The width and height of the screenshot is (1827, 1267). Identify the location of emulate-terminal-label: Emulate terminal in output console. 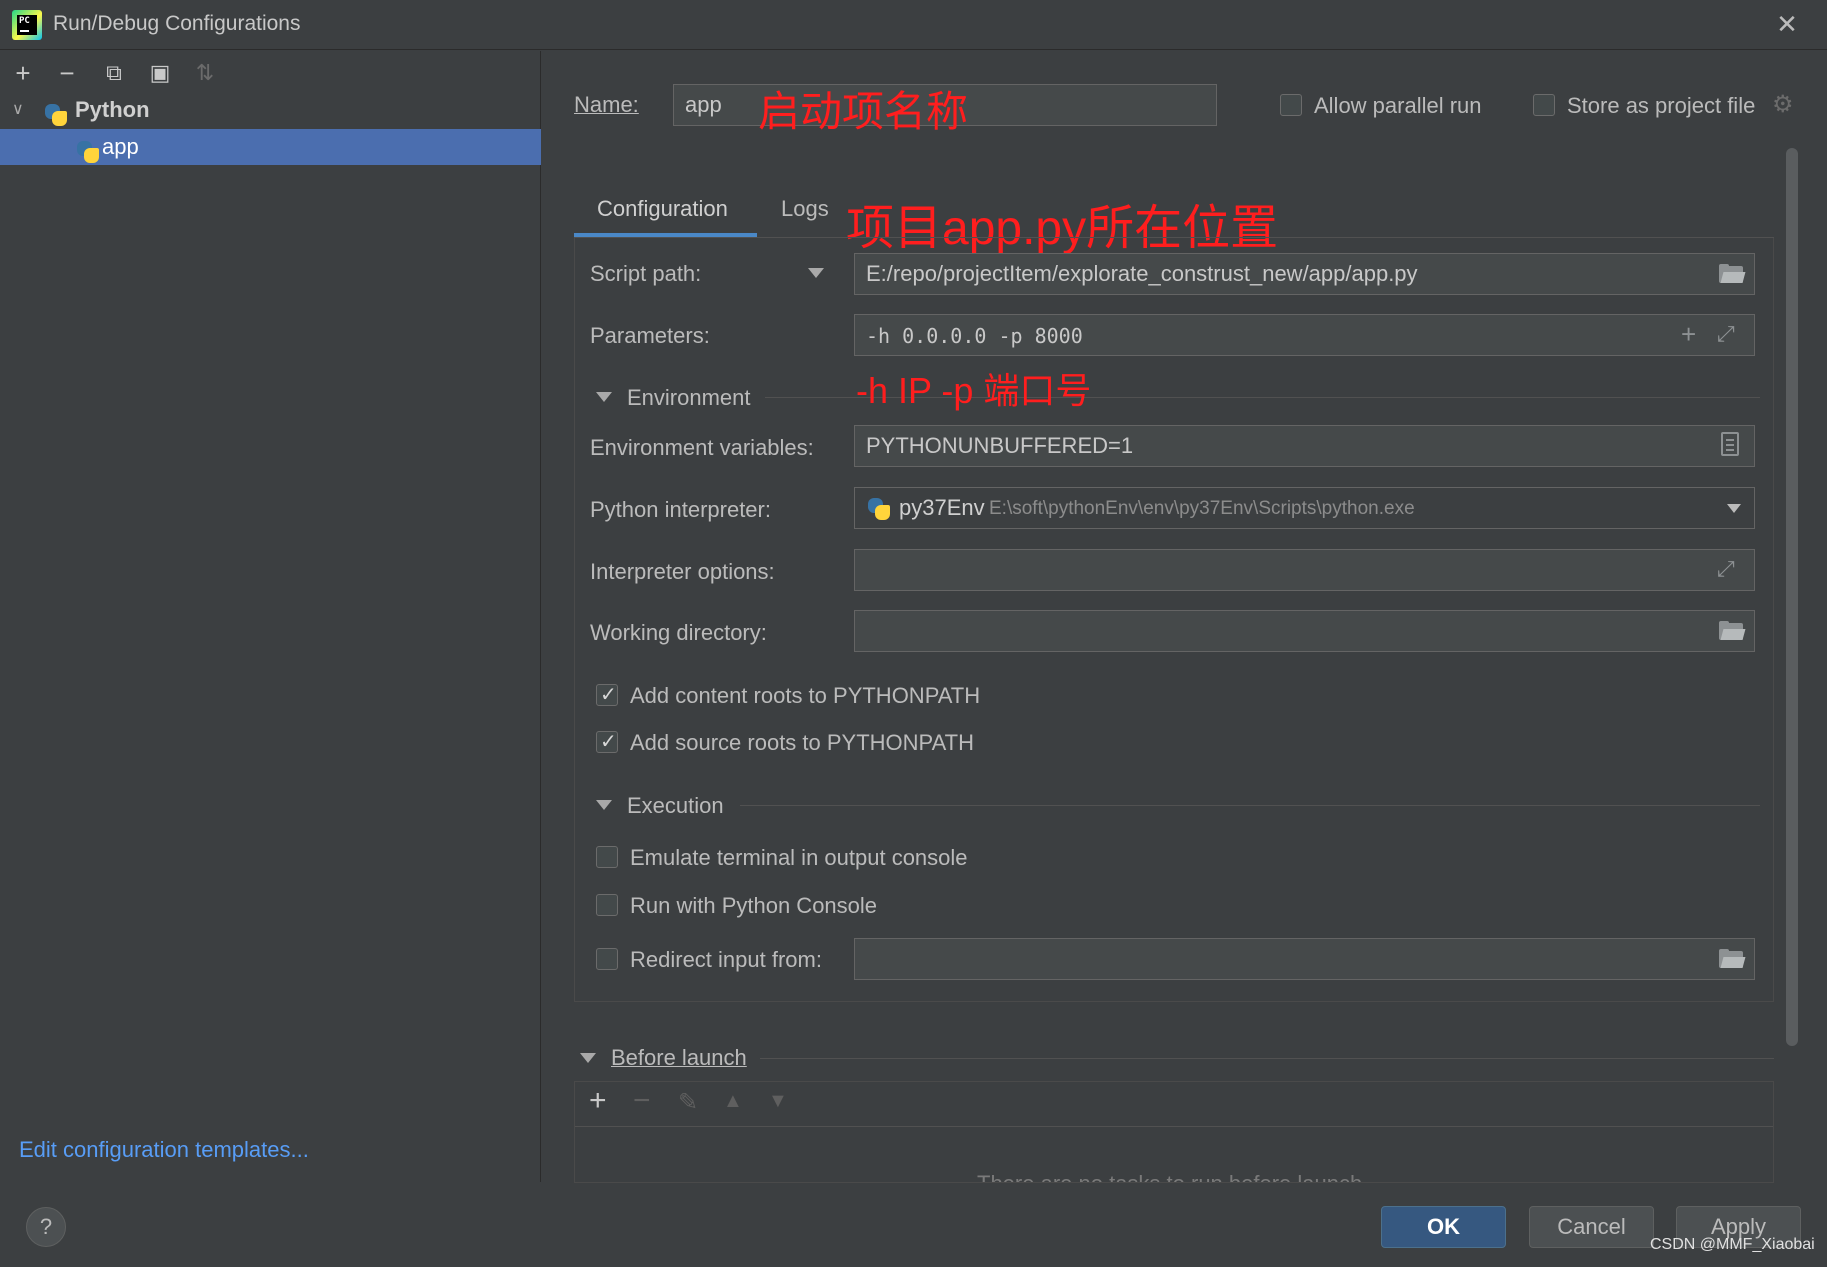
(799, 857).